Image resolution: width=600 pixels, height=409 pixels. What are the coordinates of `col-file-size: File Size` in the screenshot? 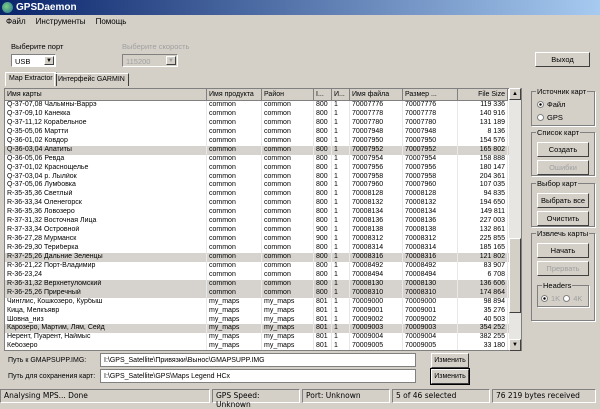 It's located at (483, 95).